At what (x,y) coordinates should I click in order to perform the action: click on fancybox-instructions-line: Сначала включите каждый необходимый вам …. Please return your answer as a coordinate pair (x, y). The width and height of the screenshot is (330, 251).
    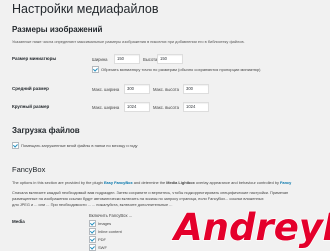
    Looking at the image, I should click on (150, 192).